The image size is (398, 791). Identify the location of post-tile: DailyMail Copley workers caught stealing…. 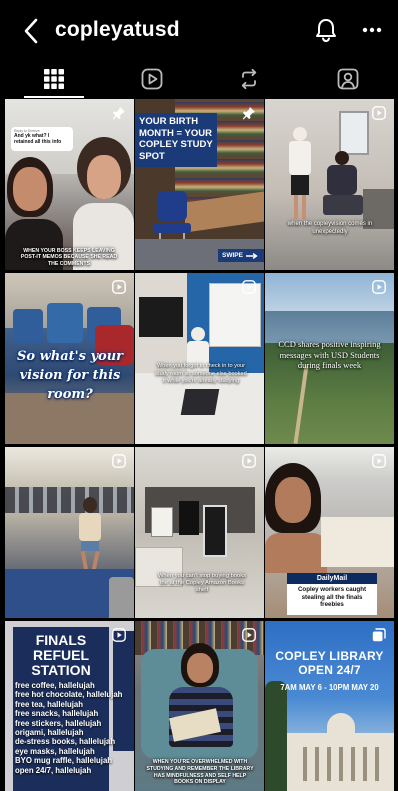
(329, 532).